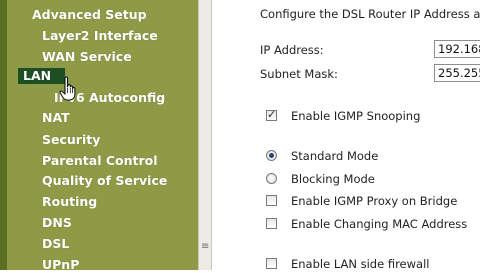 Image resolution: width=480 pixels, height=273 pixels. What do you see at coordinates (356, 116) in the screenshot?
I see `igmp-snooping-label: Enable IGMP Snooping` at bounding box center [356, 116].